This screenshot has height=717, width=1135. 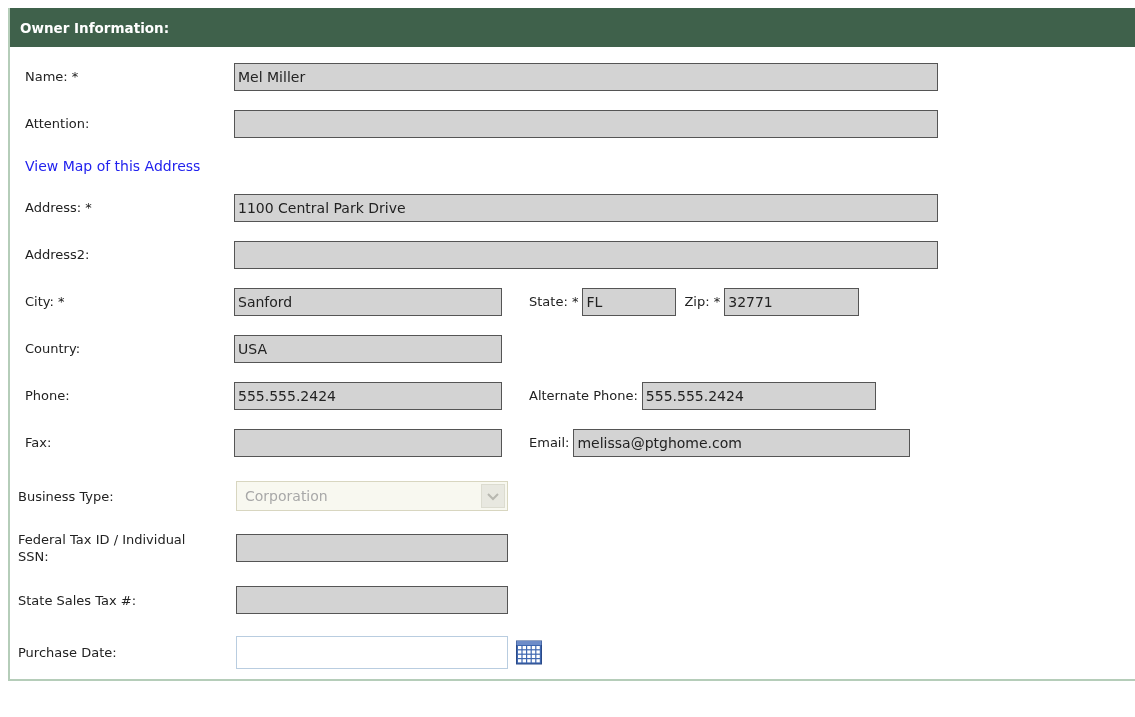 What do you see at coordinates (368, 348) in the screenshot?
I see `text-field: USA` at bounding box center [368, 348].